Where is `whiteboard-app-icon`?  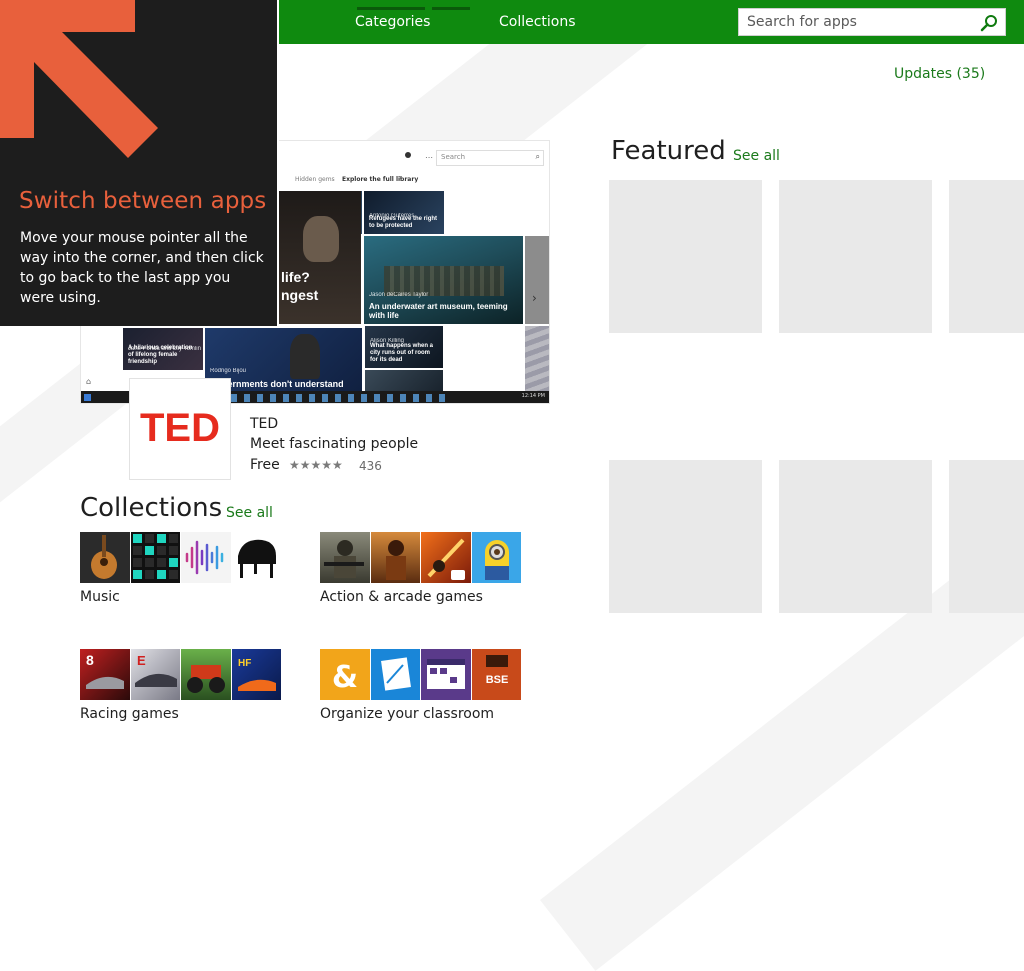
whiteboard-app-icon is located at coordinates (395, 674).